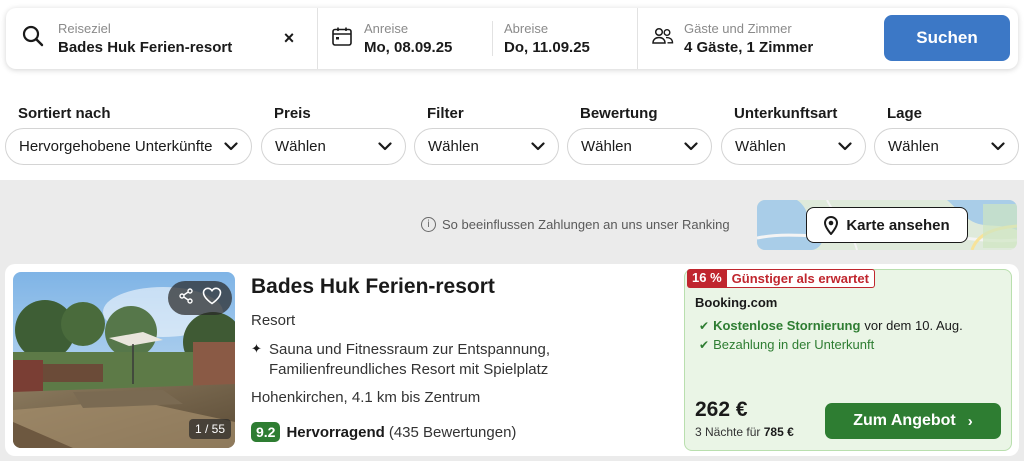 The height and width of the screenshot is (461, 1024). What do you see at coordinates (342, 39) in the screenshot?
I see `calendar-icon` at bounding box center [342, 39].